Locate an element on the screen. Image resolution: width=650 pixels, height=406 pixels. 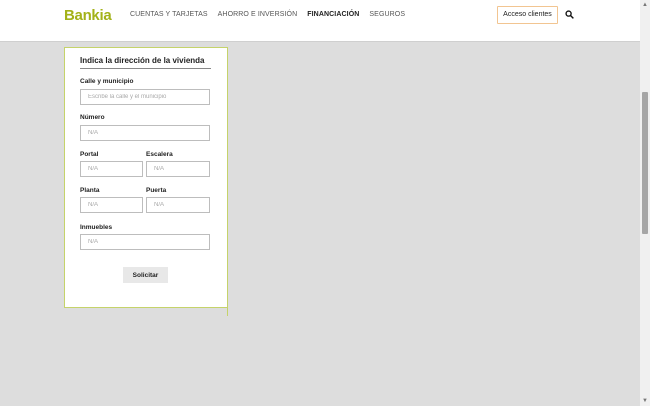
street-input is located at coordinates (145, 97).